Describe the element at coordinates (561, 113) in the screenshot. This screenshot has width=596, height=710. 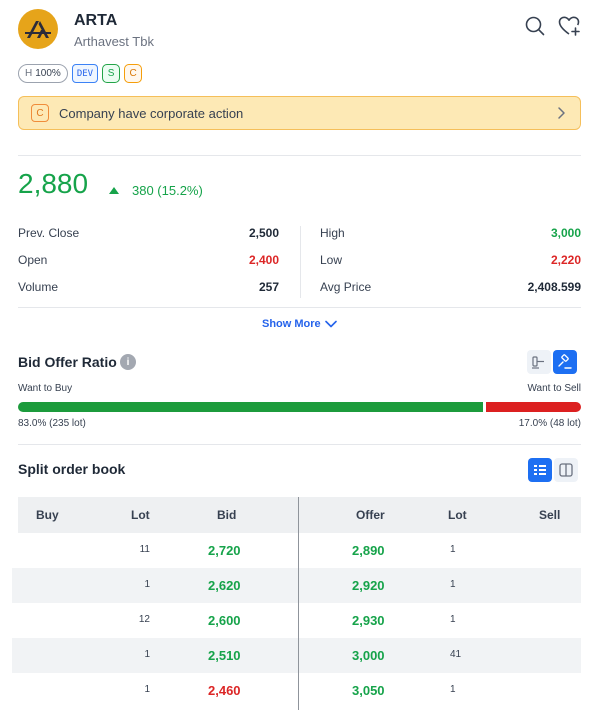
I see `chevron-right-icon` at that location.